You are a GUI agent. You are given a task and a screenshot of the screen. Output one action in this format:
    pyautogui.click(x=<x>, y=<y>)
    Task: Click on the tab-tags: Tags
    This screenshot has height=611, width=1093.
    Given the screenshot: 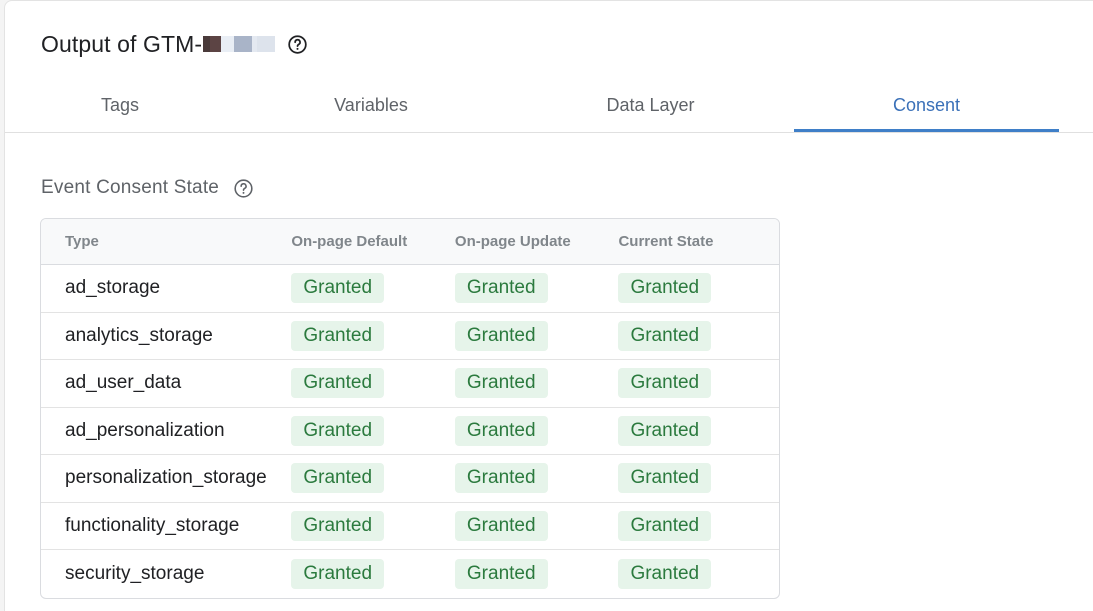 What is the action you would take?
    pyautogui.click(x=120, y=105)
    